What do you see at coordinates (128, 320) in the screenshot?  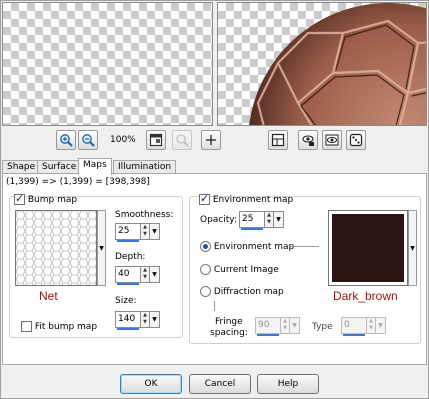 I see `size-input: 140` at bounding box center [128, 320].